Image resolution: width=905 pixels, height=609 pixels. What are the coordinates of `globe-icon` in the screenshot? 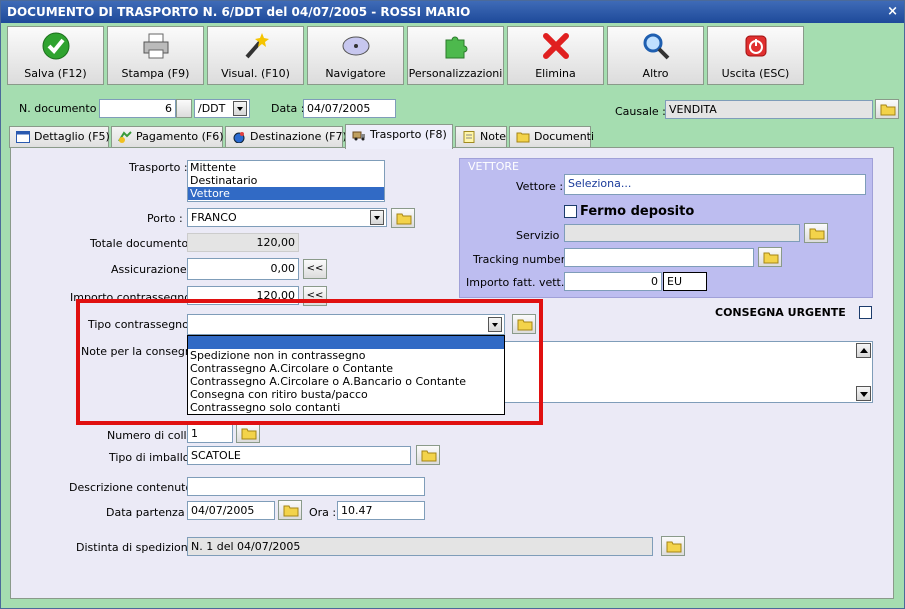 It's located at (239, 137).